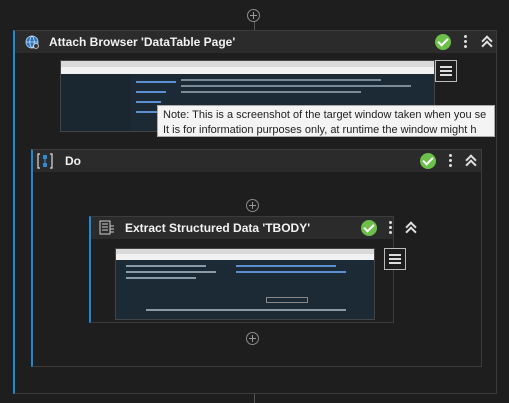  What do you see at coordinates (106, 227) in the screenshot?
I see `extract-data-icon` at bounding box center [106, 227].